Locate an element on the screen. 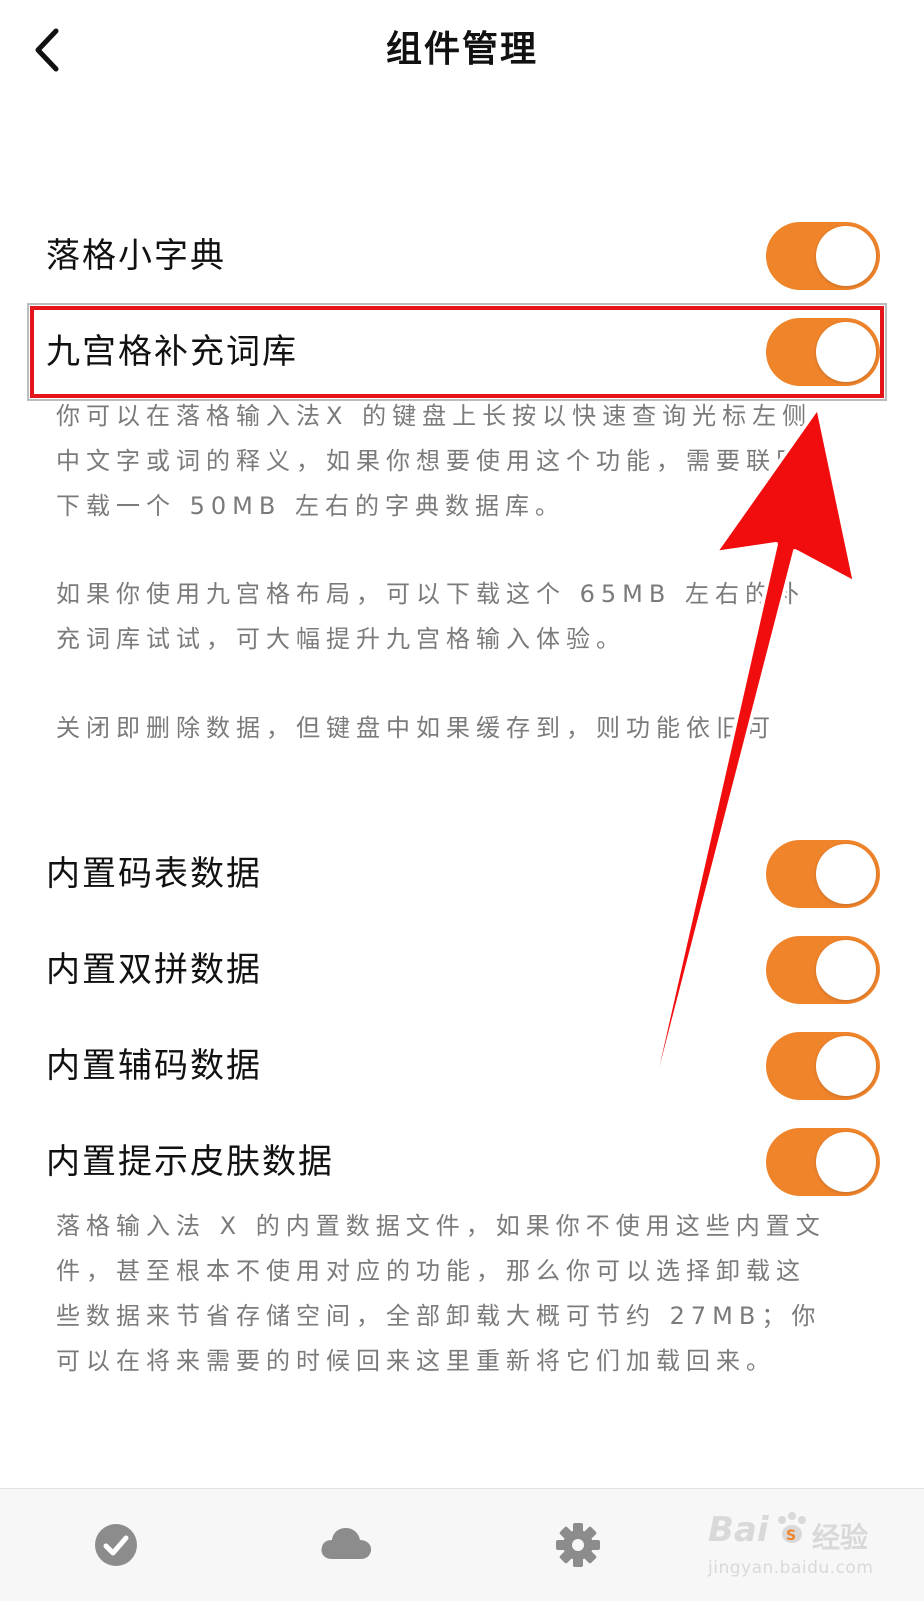  nav-bar: 组件管理 is located at coordinates (462, 50).